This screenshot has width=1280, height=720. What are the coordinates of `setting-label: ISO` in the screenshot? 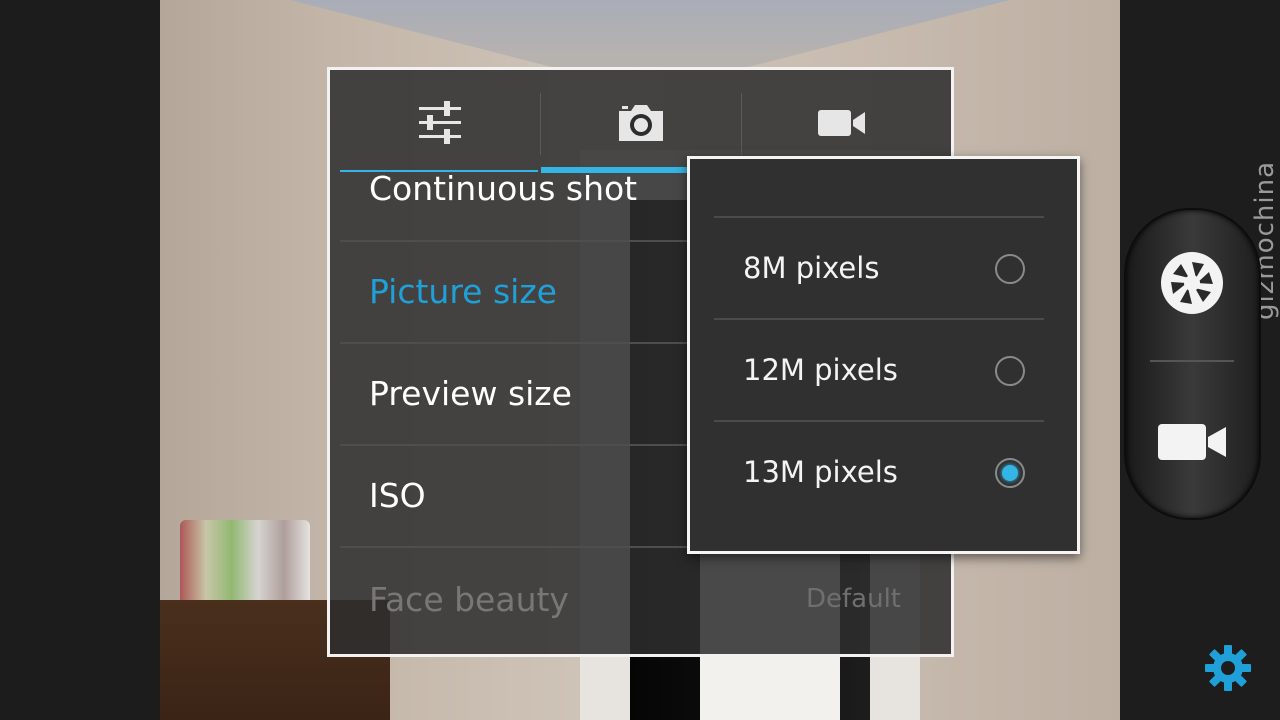 It's located at (397, 495).